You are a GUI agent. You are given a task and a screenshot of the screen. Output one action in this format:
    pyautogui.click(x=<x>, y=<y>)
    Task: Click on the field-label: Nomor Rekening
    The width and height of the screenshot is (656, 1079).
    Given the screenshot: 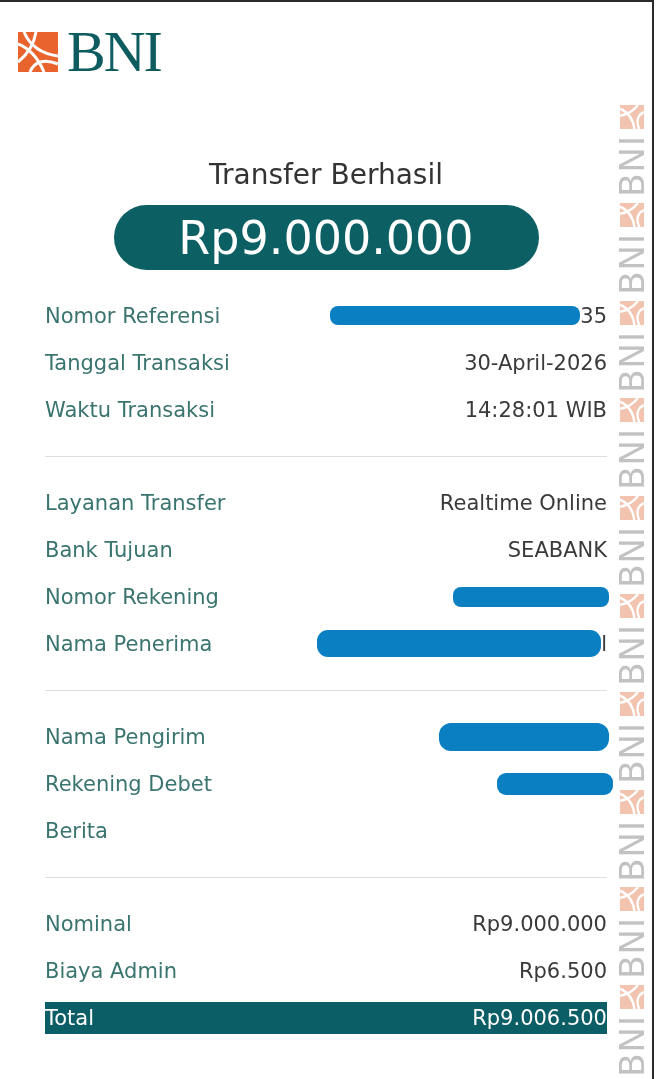 What is the action you would take?
    pyautogui.click(x=132, y=596)
    